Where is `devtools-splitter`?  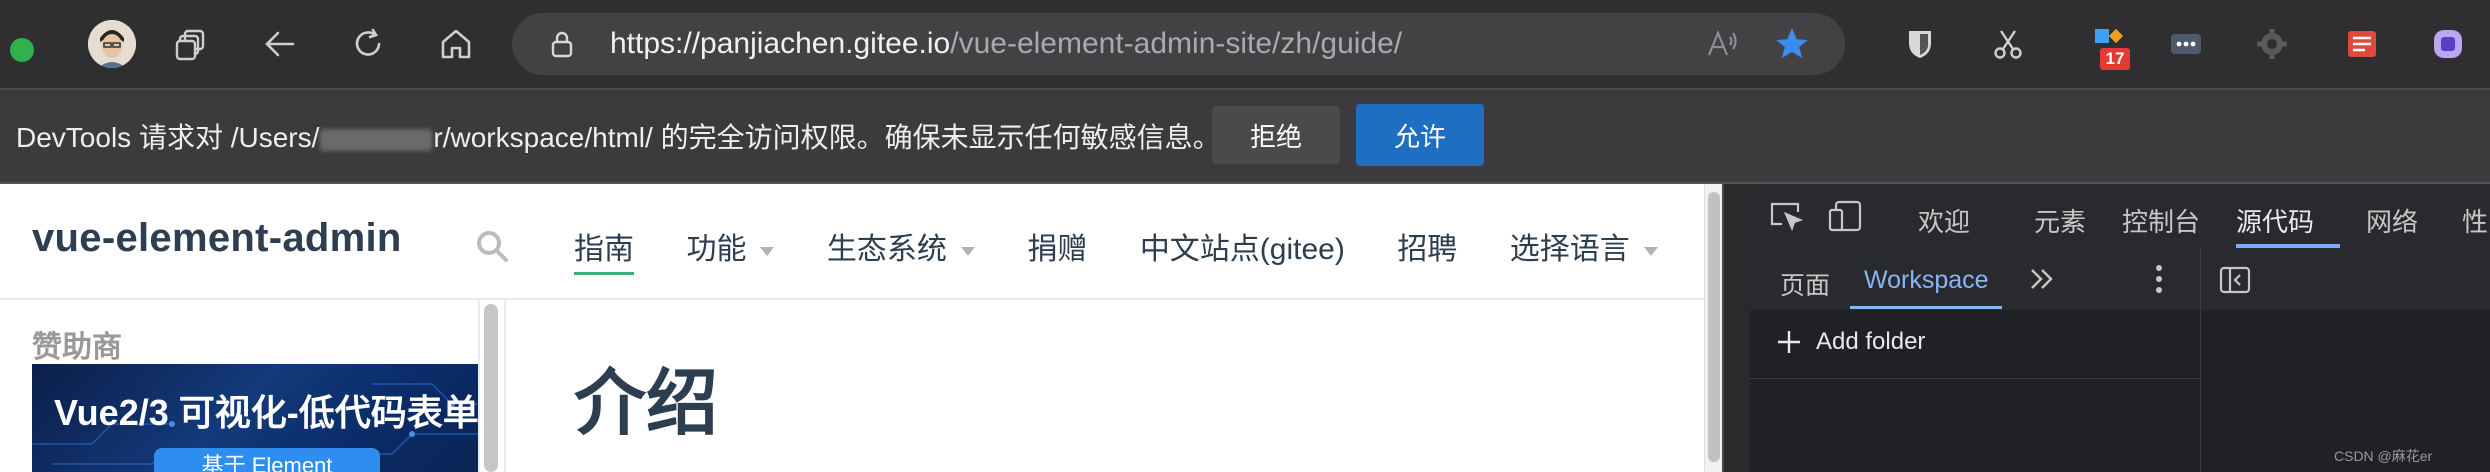
devtools-splitter is located at coordinates (1737, 328).